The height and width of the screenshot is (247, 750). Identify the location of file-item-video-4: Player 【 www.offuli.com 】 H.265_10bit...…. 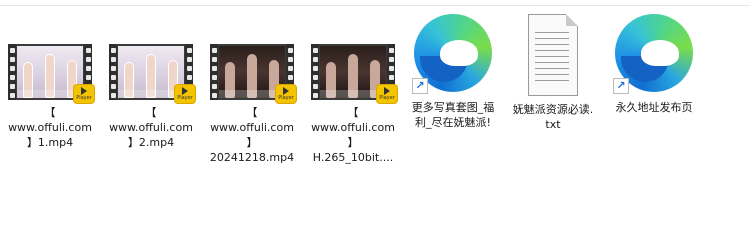
(353, 104).